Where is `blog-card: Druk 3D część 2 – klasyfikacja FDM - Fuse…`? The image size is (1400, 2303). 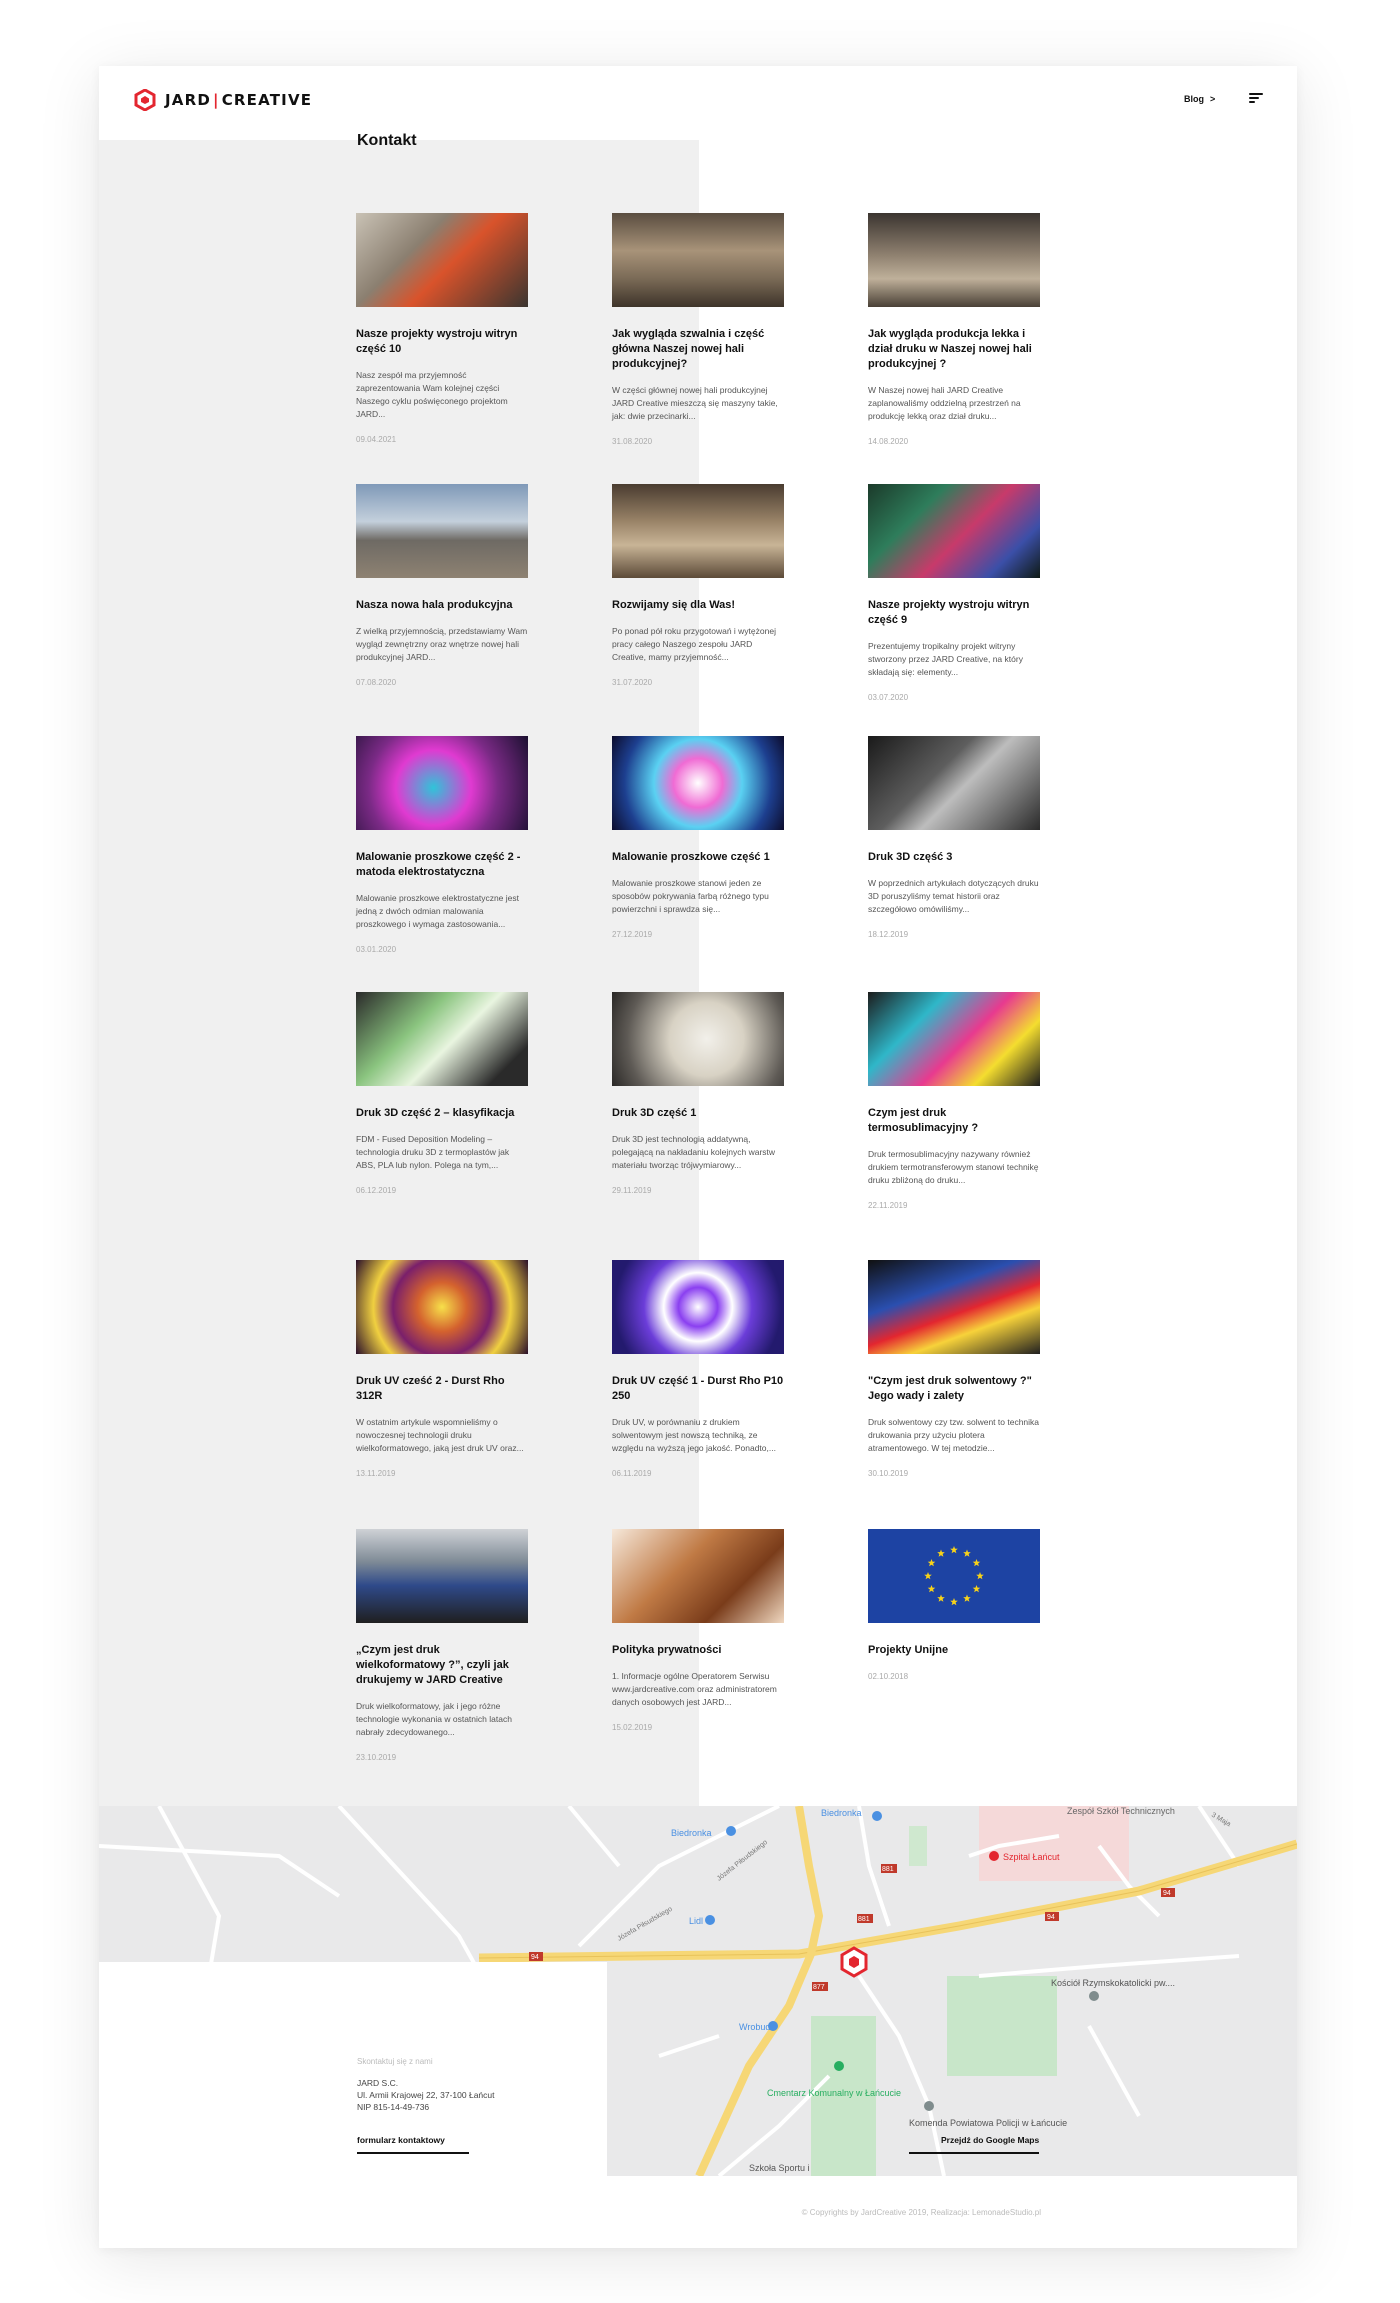
blog-card: Druk 3D część 2 – klasyfikacja FDM - Fuse… is located at coordinates (442, 1093).